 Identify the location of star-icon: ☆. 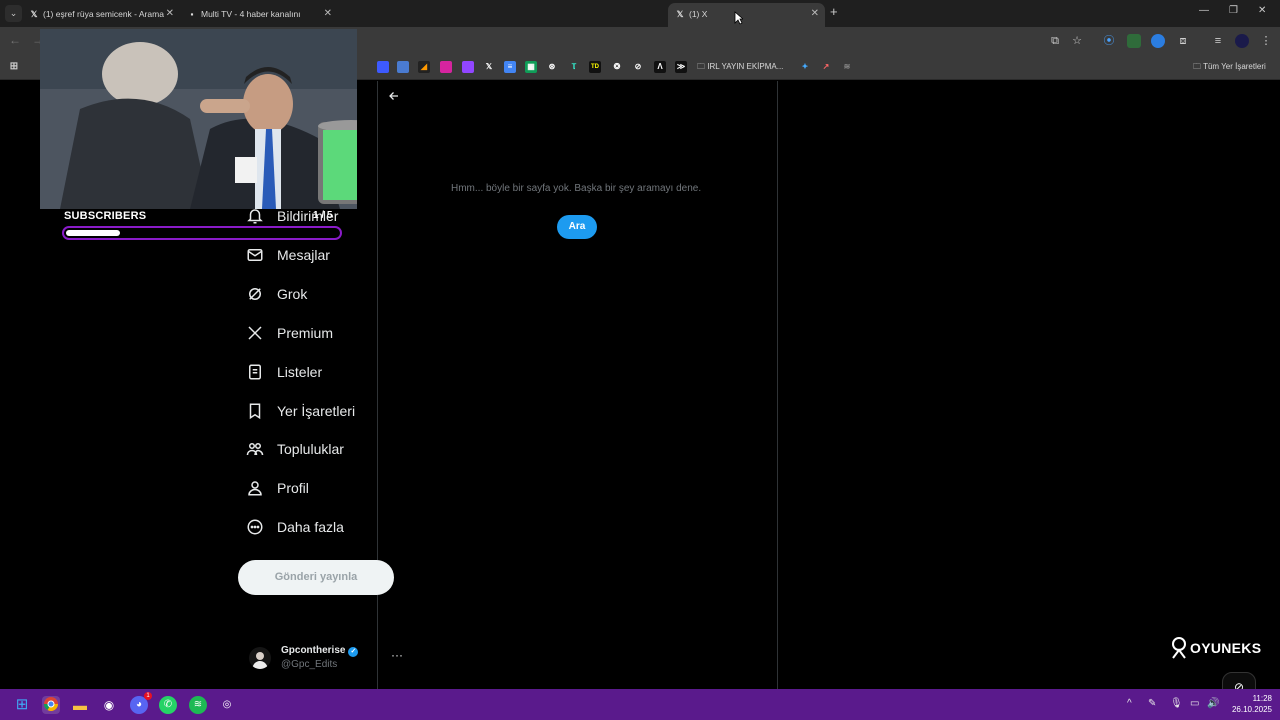
(1077, 41).